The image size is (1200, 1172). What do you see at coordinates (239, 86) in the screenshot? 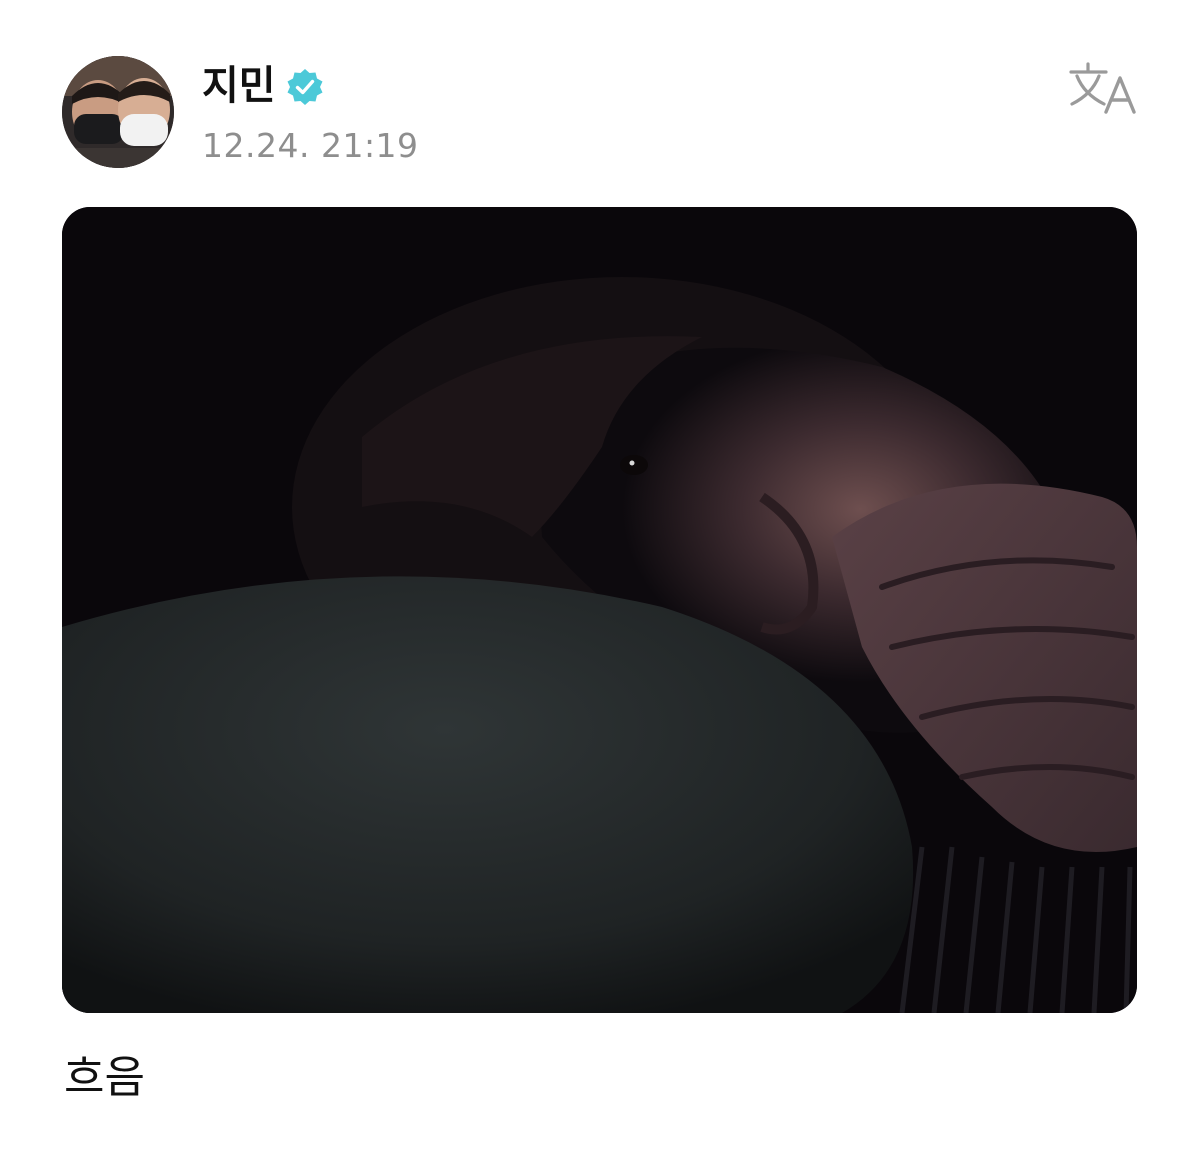
I see `author-name: 지민` at bounding box center [239, 86].